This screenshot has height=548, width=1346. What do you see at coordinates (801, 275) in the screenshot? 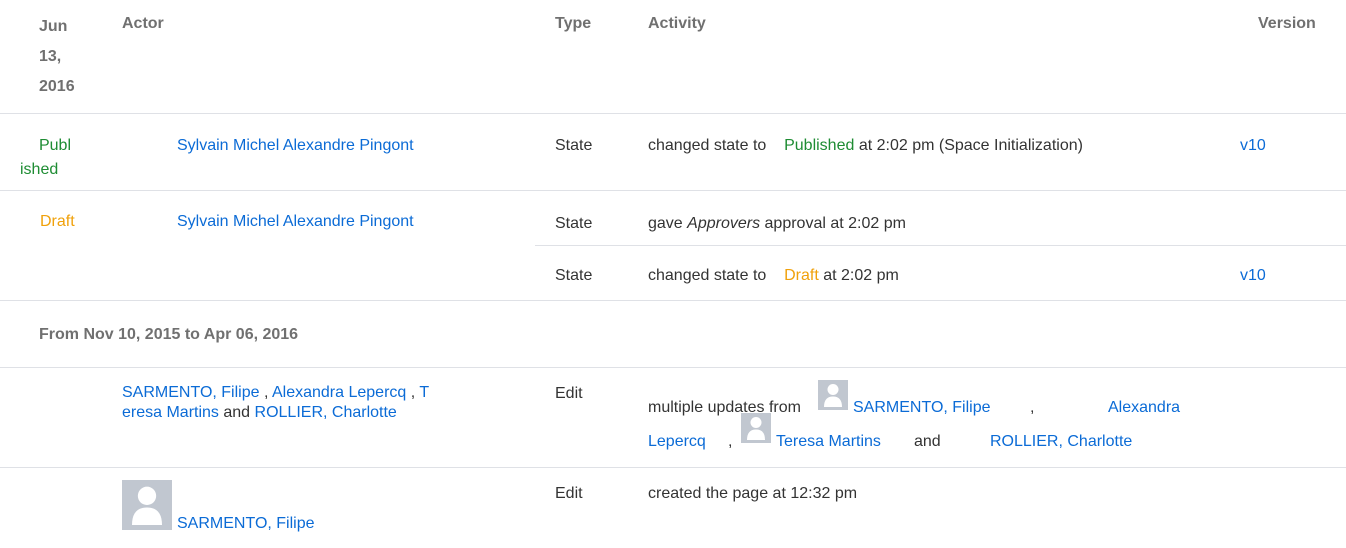
I see `state-draft: Draft` at bounding box center [801, 275].